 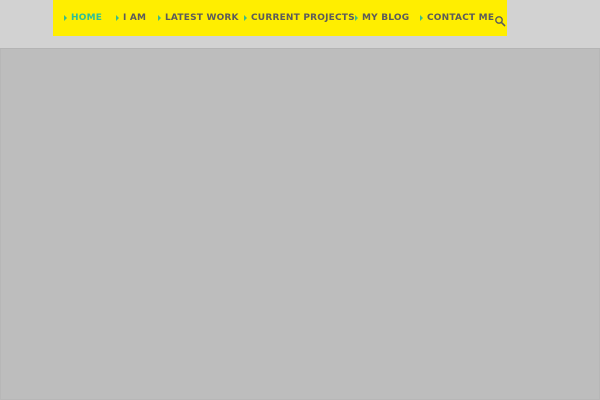 What do you see at coordinates (202, 18) in the screenshot?
I see `nav-item-label: LATEST WORK` at bounding box center [202, 18].